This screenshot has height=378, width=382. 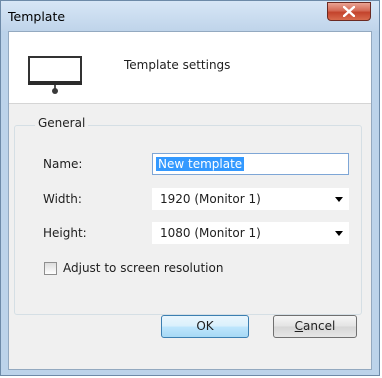 I want to click on title-bar: Template, so click(x=190, y=16).